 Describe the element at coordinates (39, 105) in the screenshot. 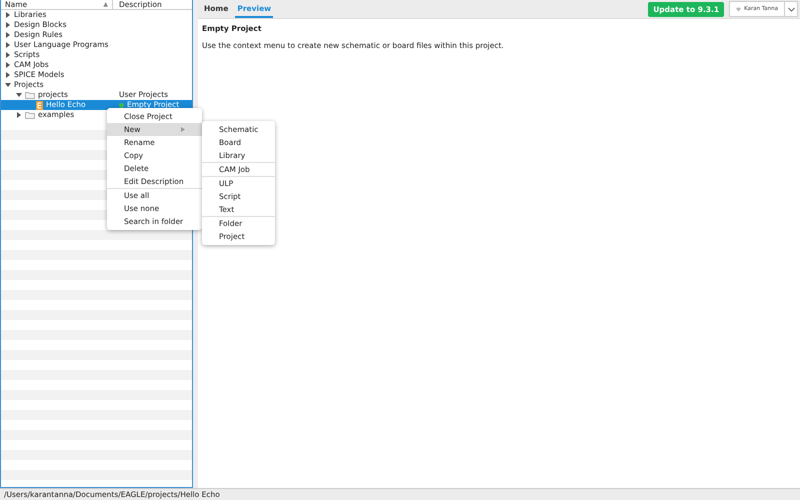

I see `document-icon` at that location.